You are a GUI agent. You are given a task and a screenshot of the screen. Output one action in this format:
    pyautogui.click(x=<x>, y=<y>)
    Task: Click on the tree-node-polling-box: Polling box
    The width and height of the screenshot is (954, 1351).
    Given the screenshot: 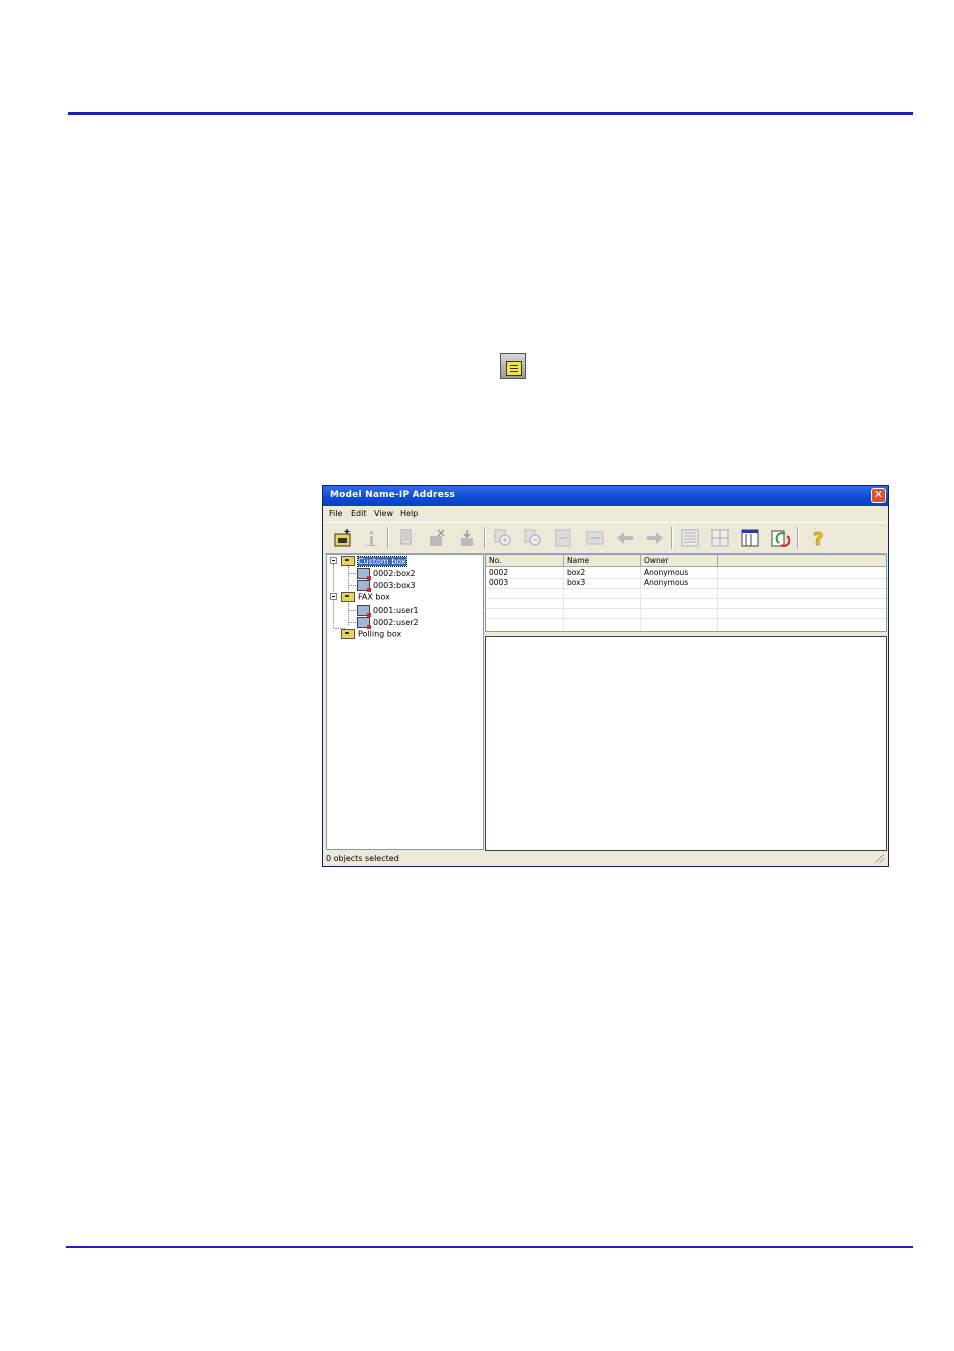 What is the action you would take?
    pyautogui.click(x=371, y=634)
    